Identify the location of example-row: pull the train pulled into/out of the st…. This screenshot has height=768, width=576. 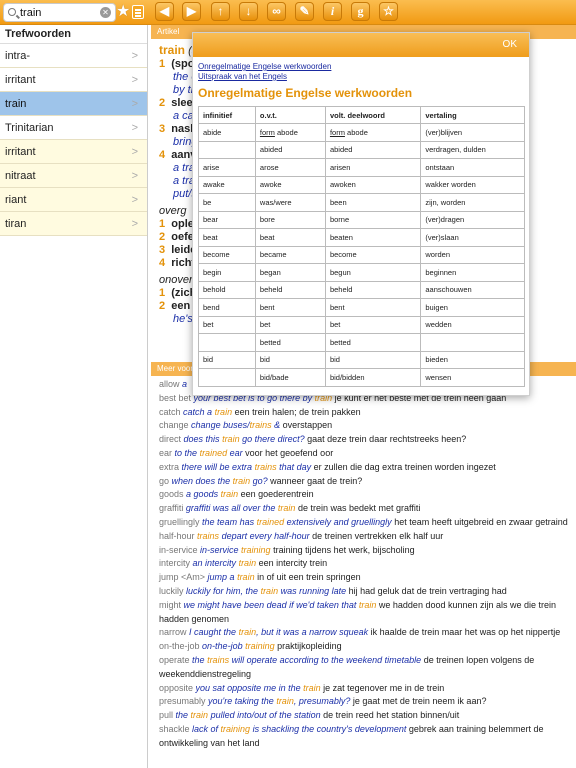
(365, 716).